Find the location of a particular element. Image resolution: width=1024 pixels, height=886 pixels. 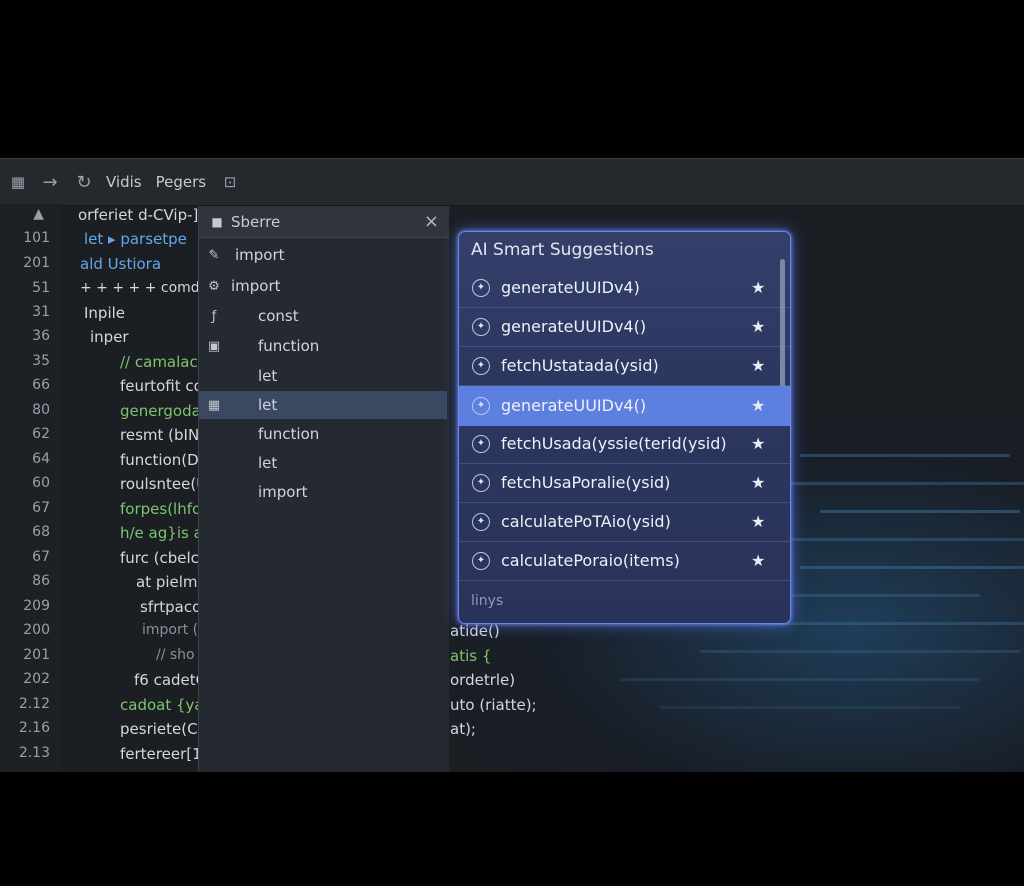

pencil-icon: ✎ is located at coordinates (214, 255).